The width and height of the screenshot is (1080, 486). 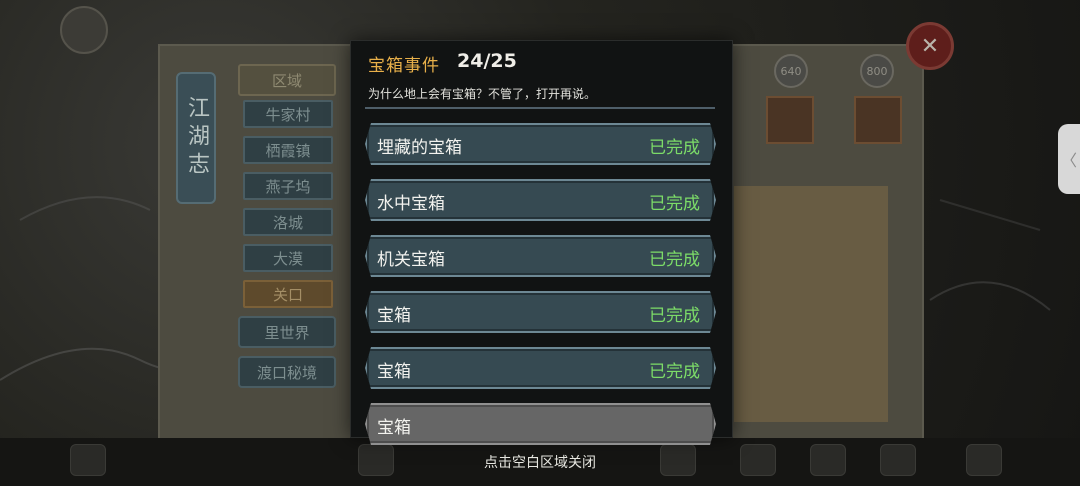 What do you see at coordinates (811, 304) in the screenshot?
I see `map-sketch-area` at bounding box center [811, 304].